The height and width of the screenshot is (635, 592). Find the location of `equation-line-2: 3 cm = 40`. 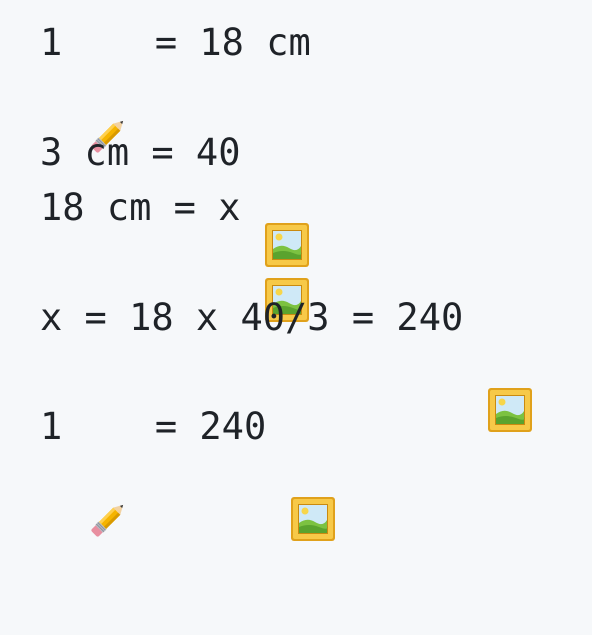

equation-line-2: 3 cm = 40 is located at coordinates (175, 198).